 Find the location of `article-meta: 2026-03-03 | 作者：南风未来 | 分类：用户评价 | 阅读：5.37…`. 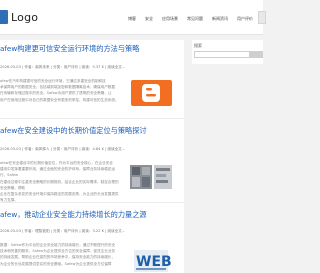

article-meta: 2026-03-03 | 作者：南风未来 | 分类：用户评价 | 阅读：5.37… is located at coordinates (63, 67).